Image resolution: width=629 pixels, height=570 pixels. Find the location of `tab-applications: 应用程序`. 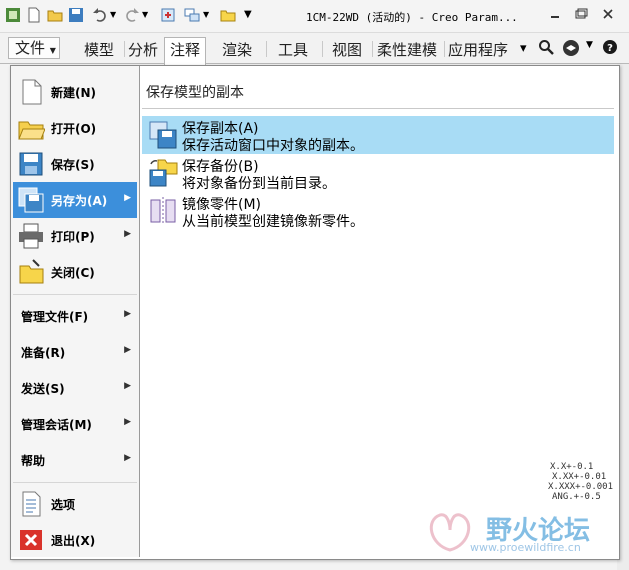

tab-applications: 应用程序 is located at coordinates (478, 49).